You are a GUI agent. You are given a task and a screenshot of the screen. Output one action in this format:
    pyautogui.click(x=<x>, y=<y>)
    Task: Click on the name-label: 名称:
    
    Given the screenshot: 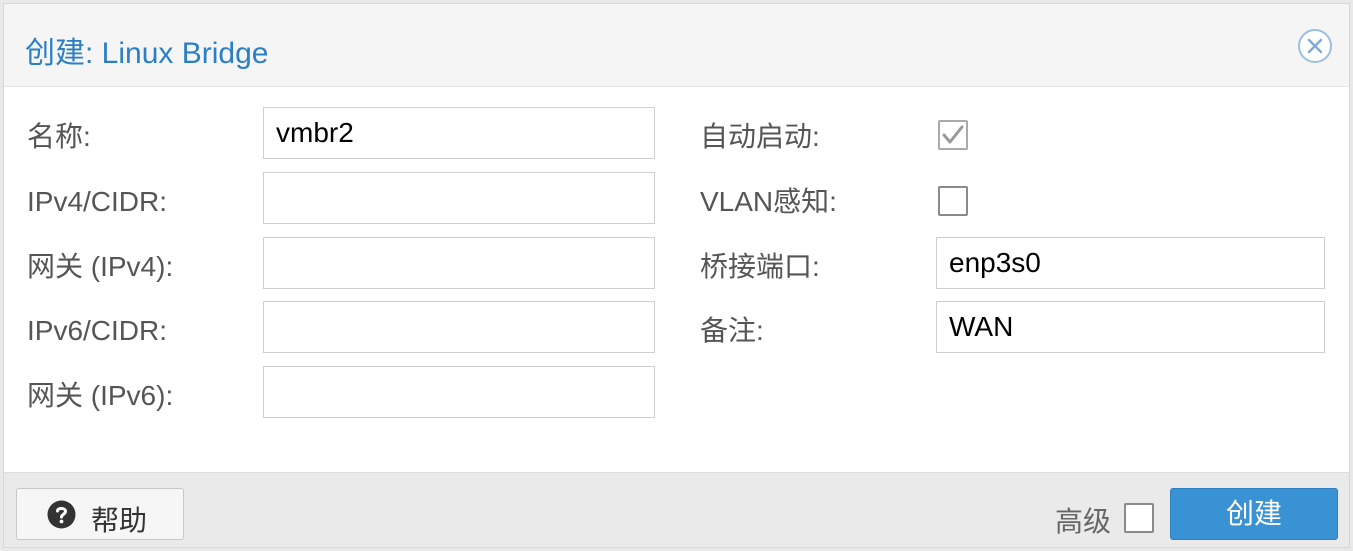 What is the action you would take?
    pyautogui.click(x=59, y=136)
    